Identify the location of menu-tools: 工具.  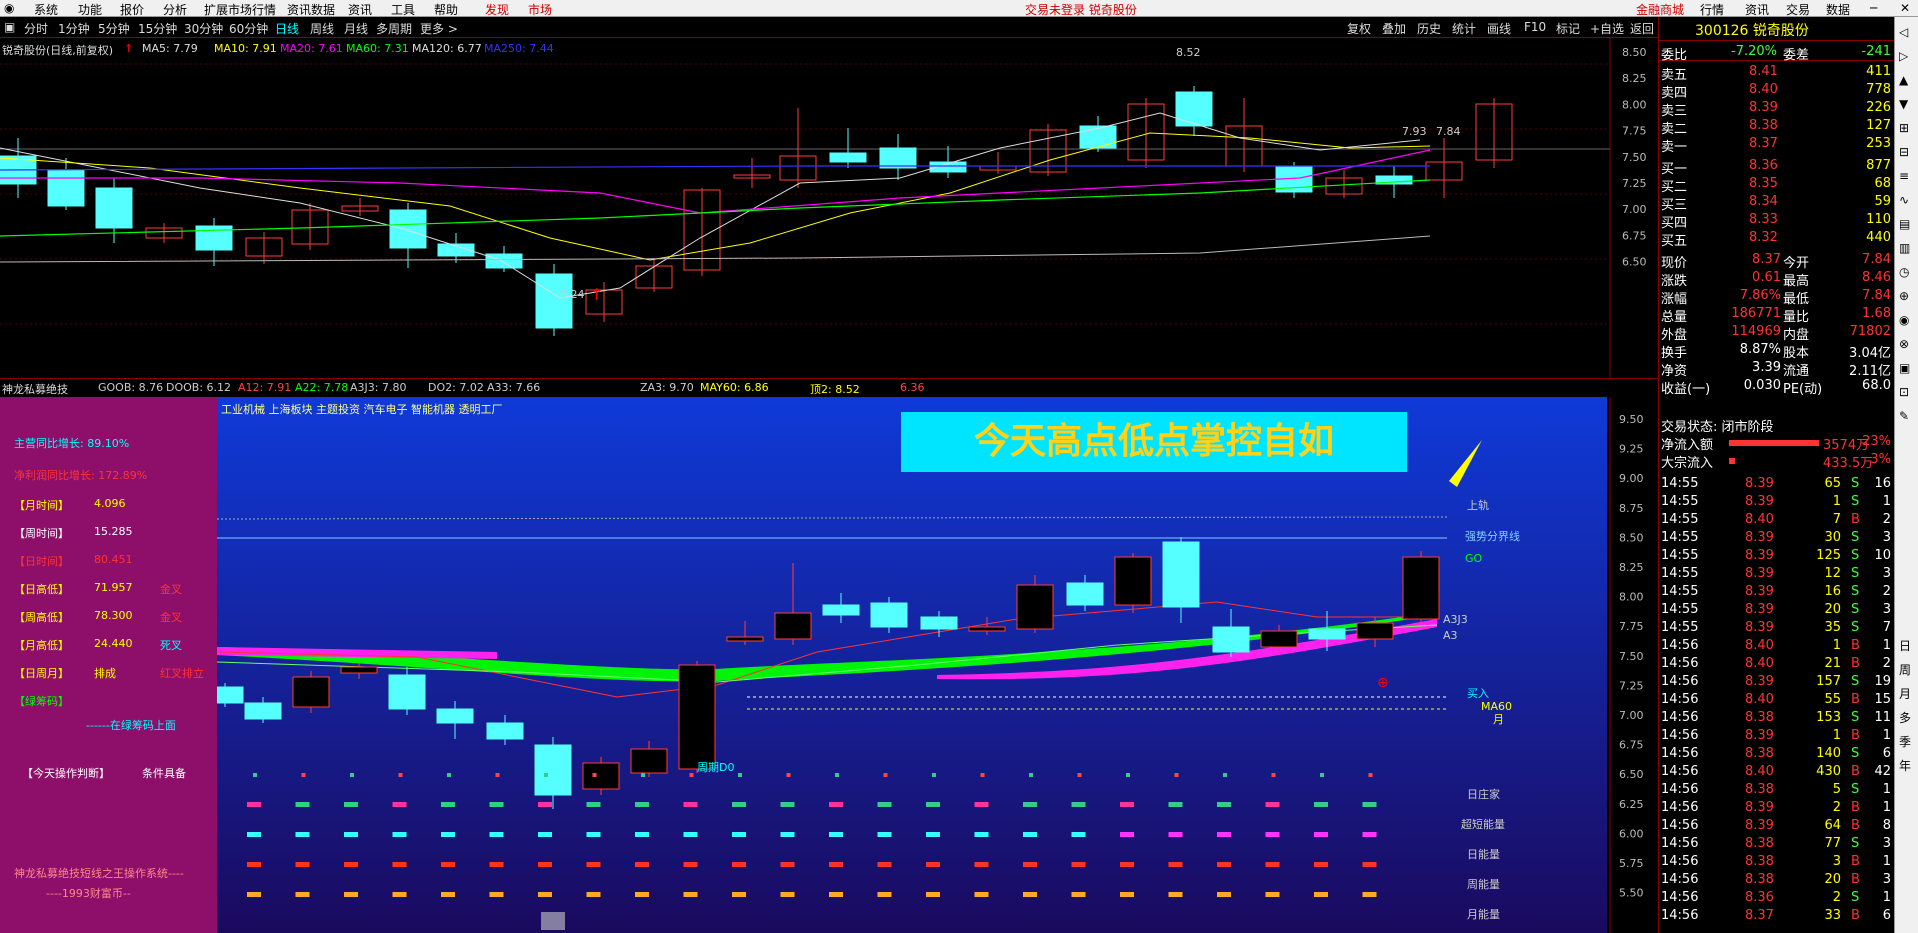
(403, 9).